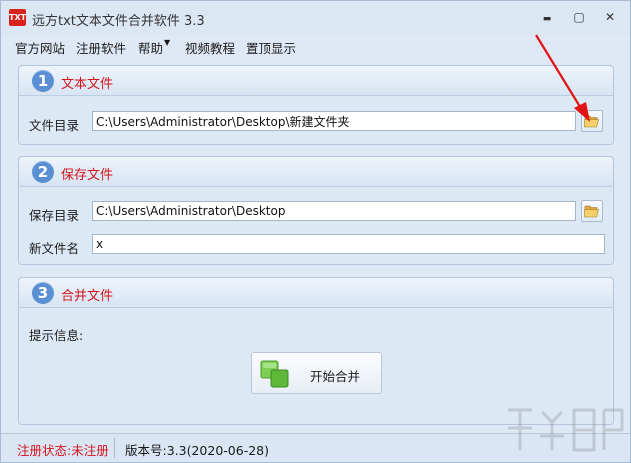  What do you see at coordinates (87, 84) in the screenshot?
I see `panel-title: 文本文件` at bounding box center [87, 84].